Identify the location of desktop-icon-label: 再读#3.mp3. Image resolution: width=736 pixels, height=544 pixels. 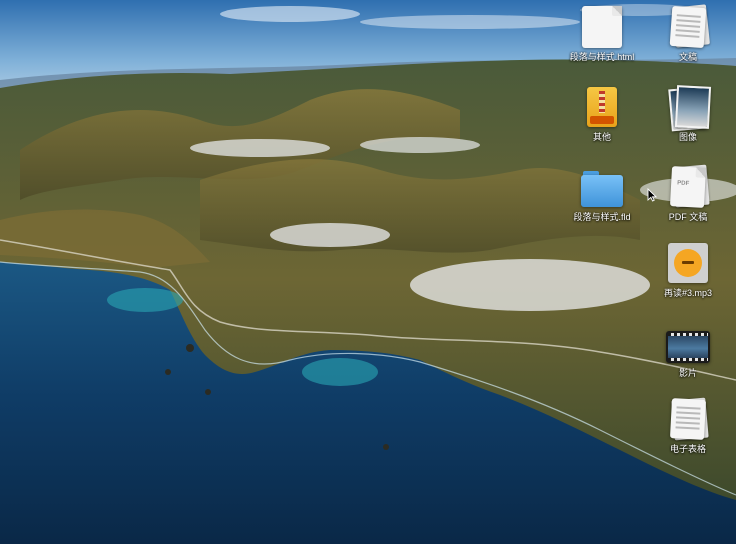
(688, 293).